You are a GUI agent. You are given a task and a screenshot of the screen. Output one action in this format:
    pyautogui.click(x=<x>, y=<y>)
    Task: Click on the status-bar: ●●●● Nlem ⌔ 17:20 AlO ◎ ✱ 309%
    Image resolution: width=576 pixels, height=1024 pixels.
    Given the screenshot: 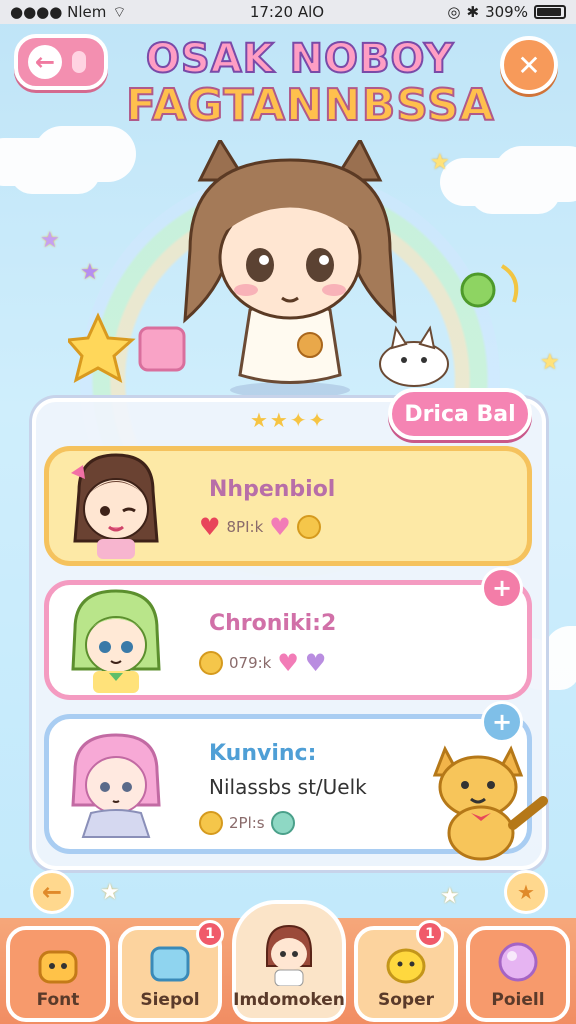 What is the action you would take?
    pyautogui.click(x=288, y=12)
    